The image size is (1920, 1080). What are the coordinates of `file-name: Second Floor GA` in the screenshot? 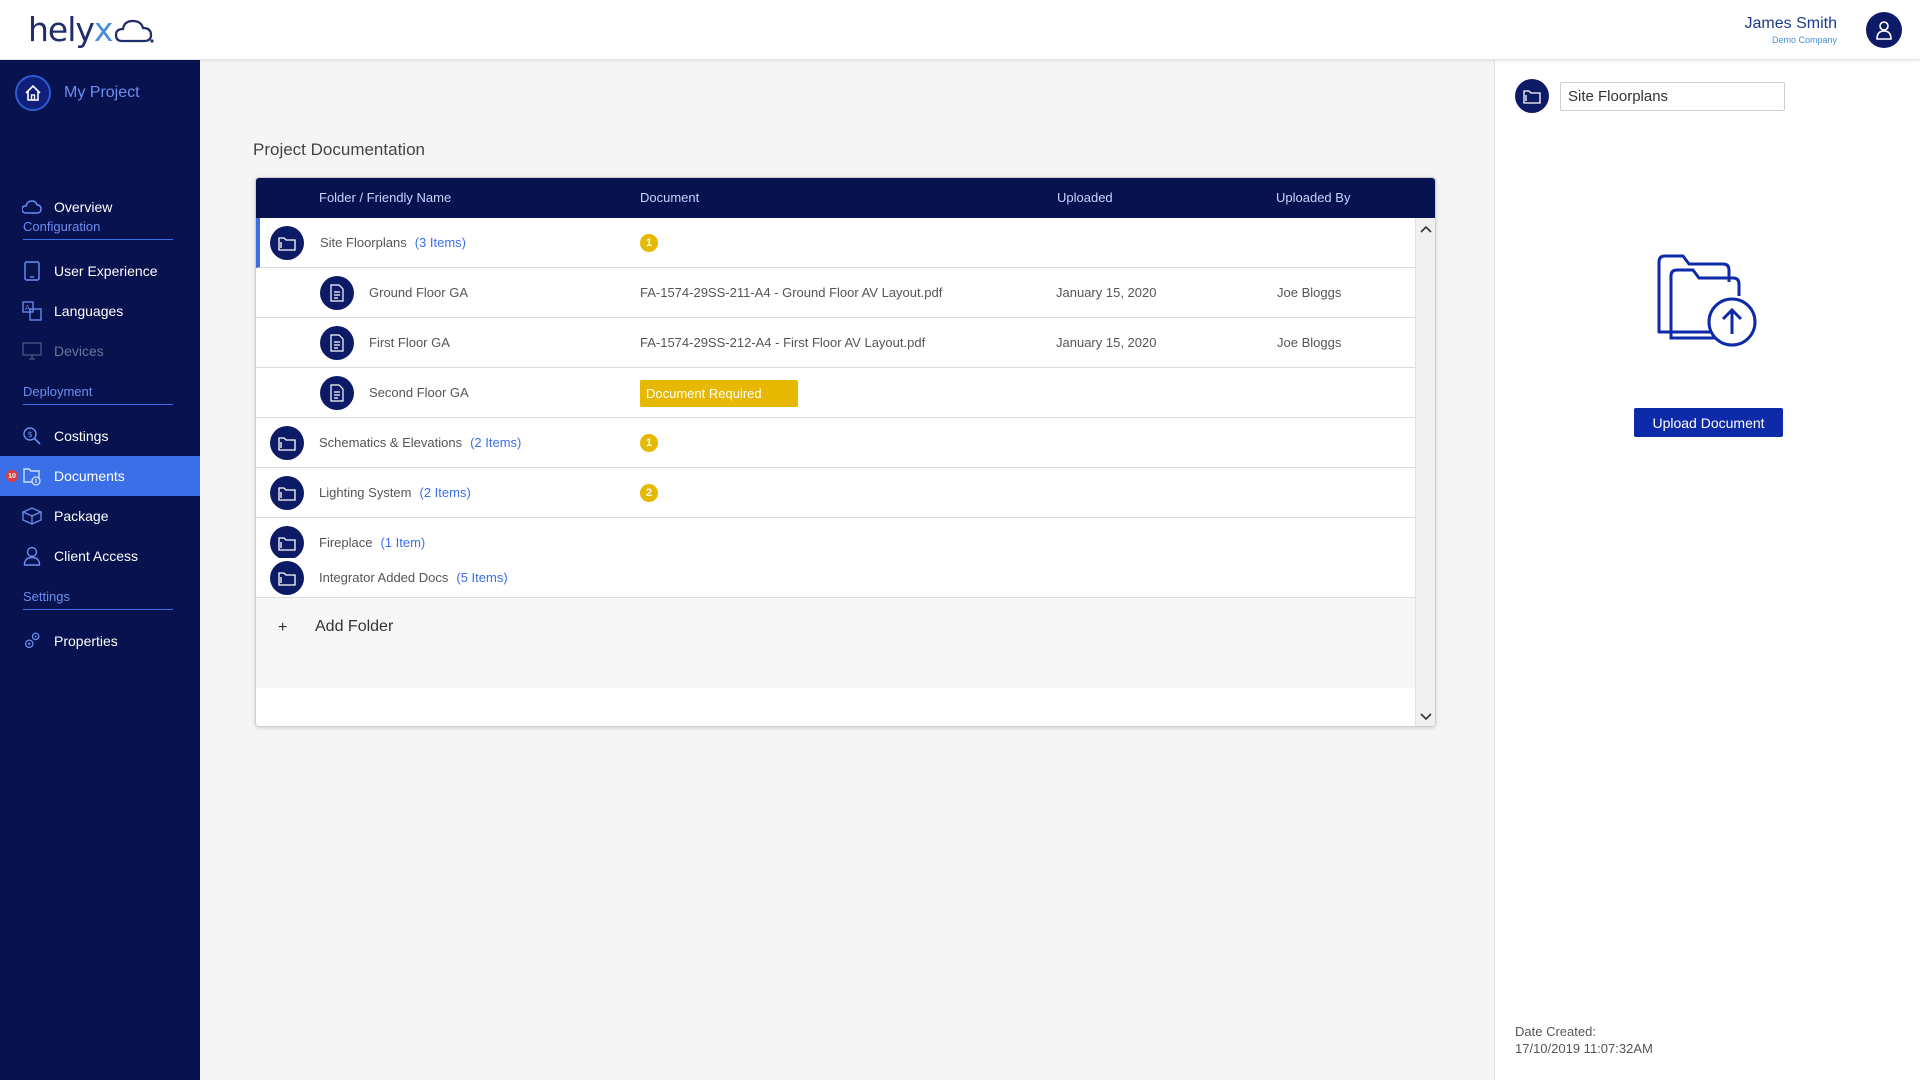 It's located at (419, 392).